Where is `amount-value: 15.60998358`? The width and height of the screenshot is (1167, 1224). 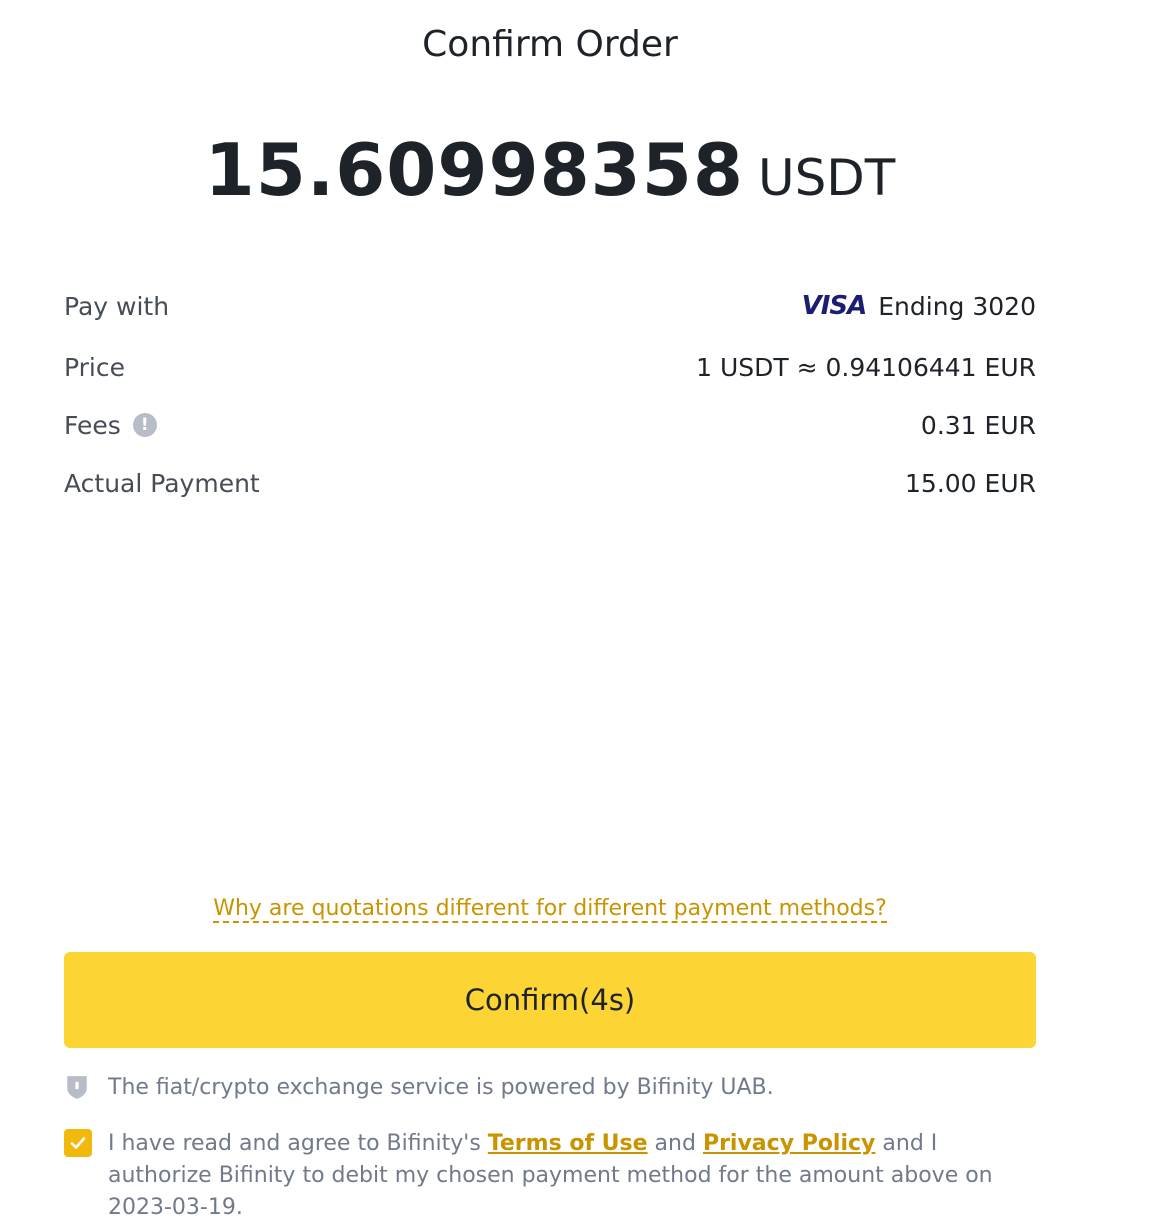 amount-value: 15.60998358 is located at coordinates (474, 170).